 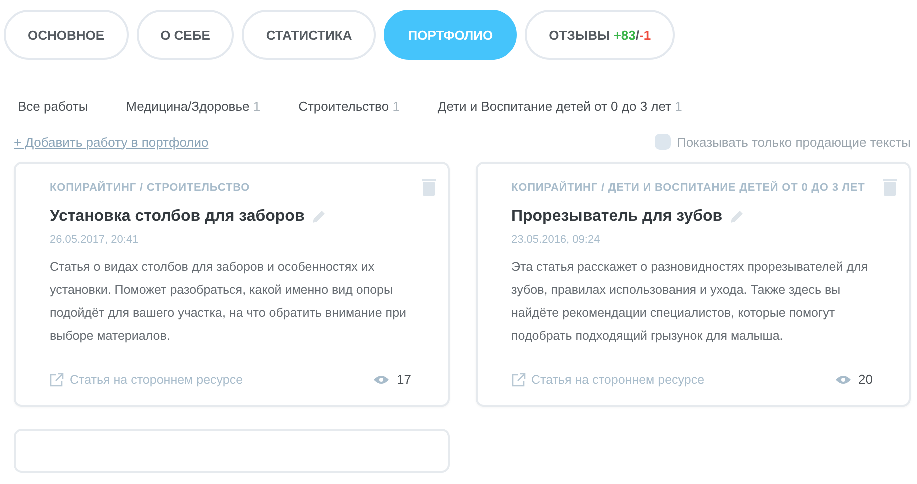 I want to click on card-date: 26.05.2017, 20:41, so click(x=95, y=240).